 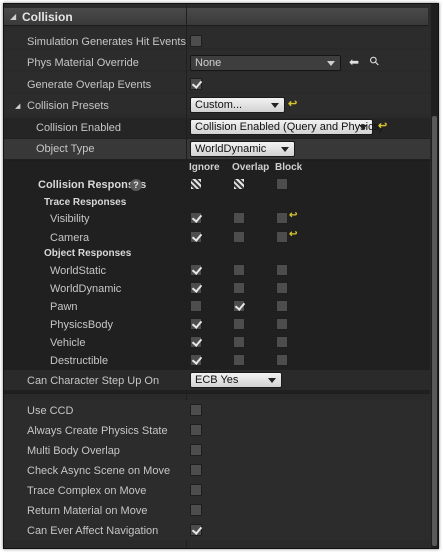 What do you see at coordinates (87, 511) in the screenshot?
I see `return-material-label: Return Material on Move` at bounding box center [87, 511].